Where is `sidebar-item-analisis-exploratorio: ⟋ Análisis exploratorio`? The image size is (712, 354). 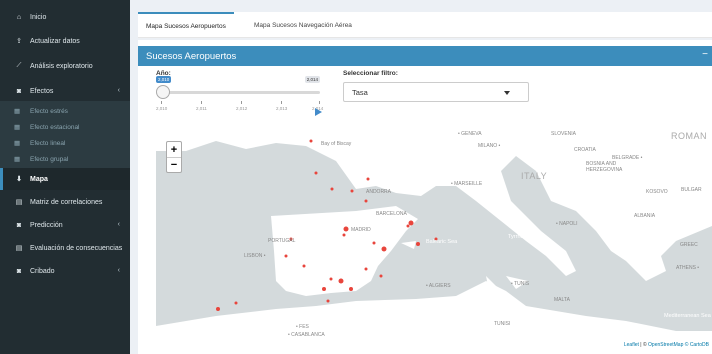
sidebar-item-analisis-exploratorio: ⟋ Análisis exploratorio is located at coordinates (65, 66).